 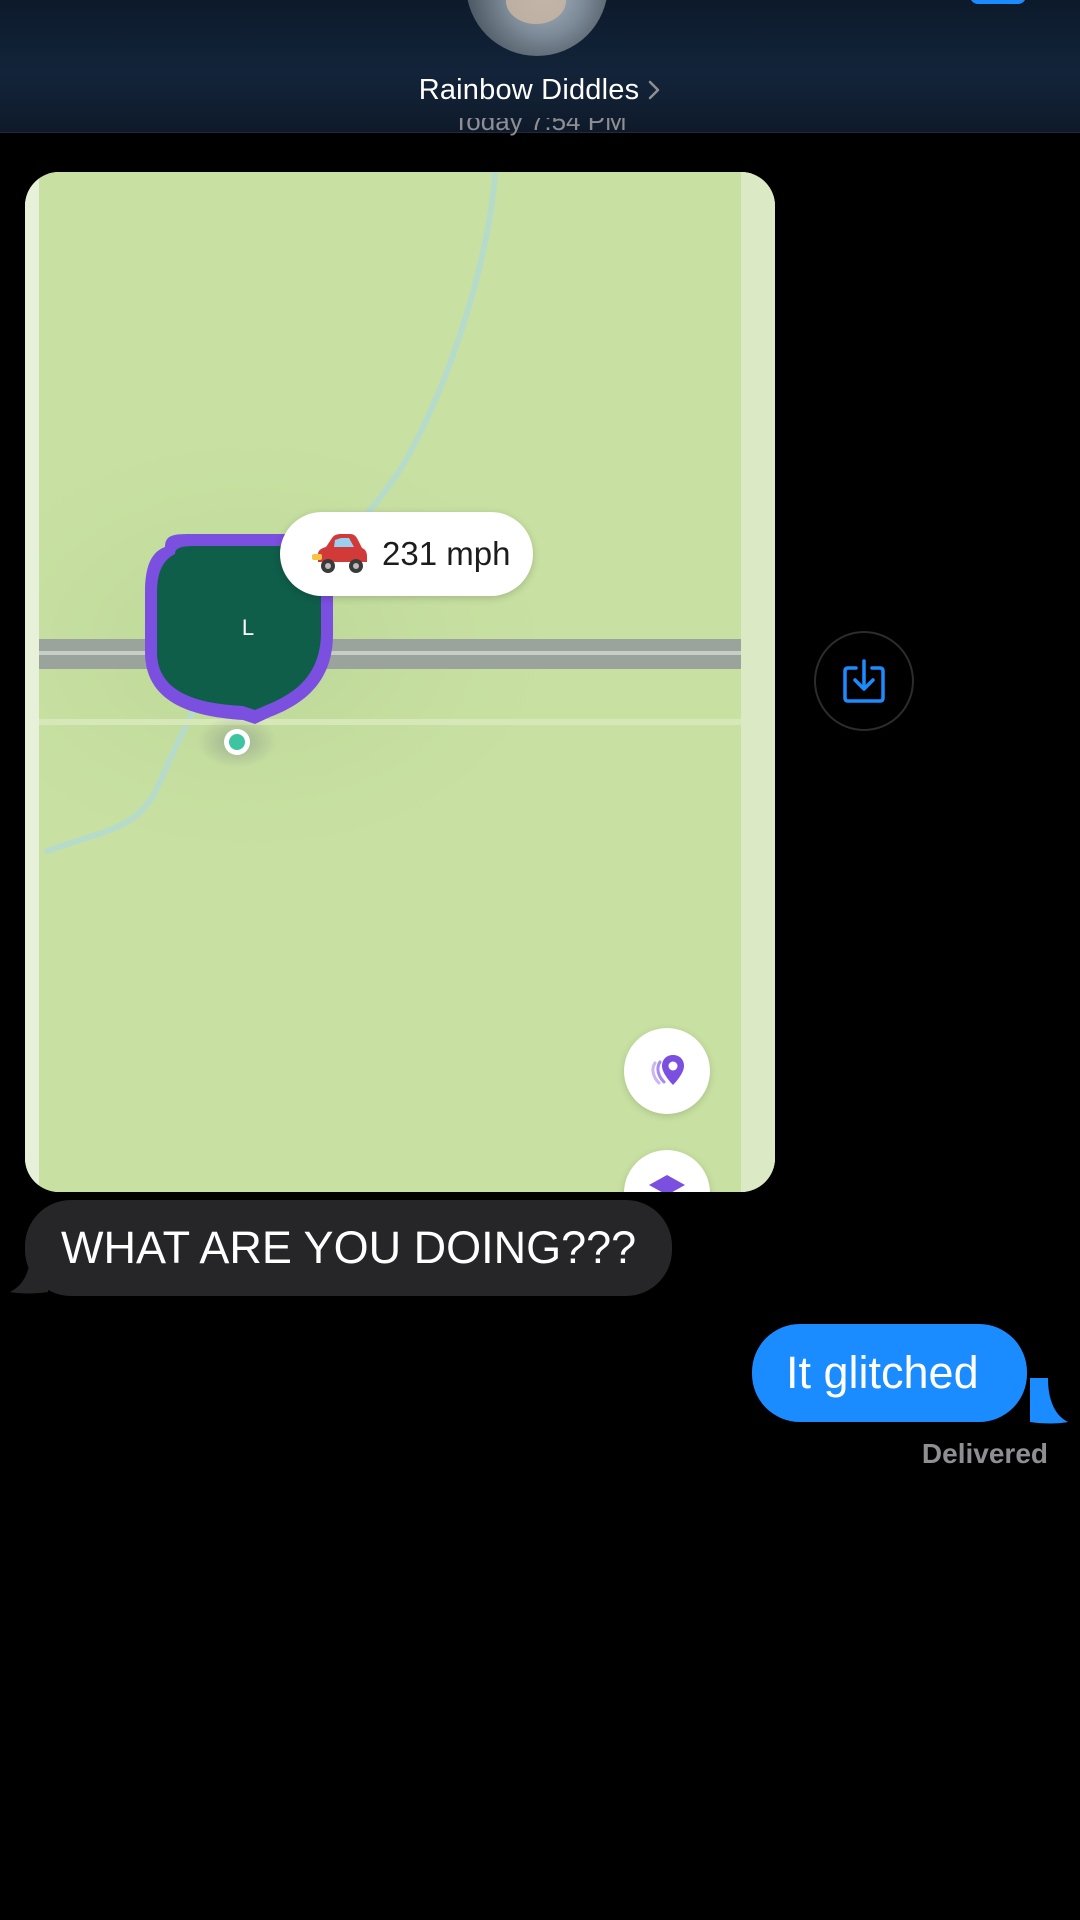 What do you see at coordinates (32, 682) in the screenshot?
I see `map-edge-left` at bounding box center [32, 682].